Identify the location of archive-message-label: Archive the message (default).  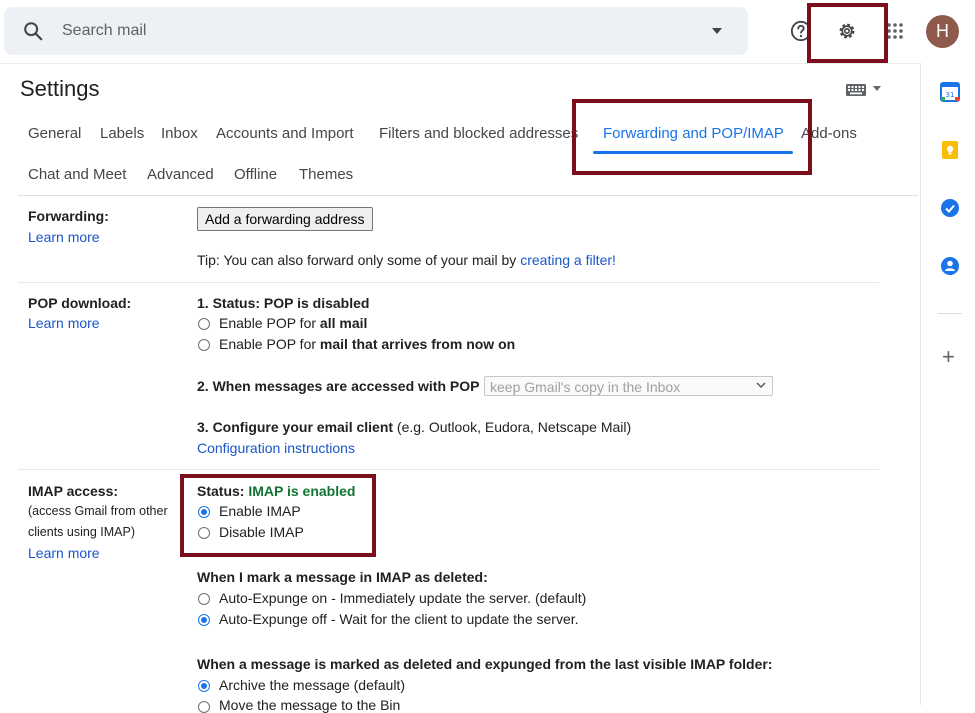
(312, 685).